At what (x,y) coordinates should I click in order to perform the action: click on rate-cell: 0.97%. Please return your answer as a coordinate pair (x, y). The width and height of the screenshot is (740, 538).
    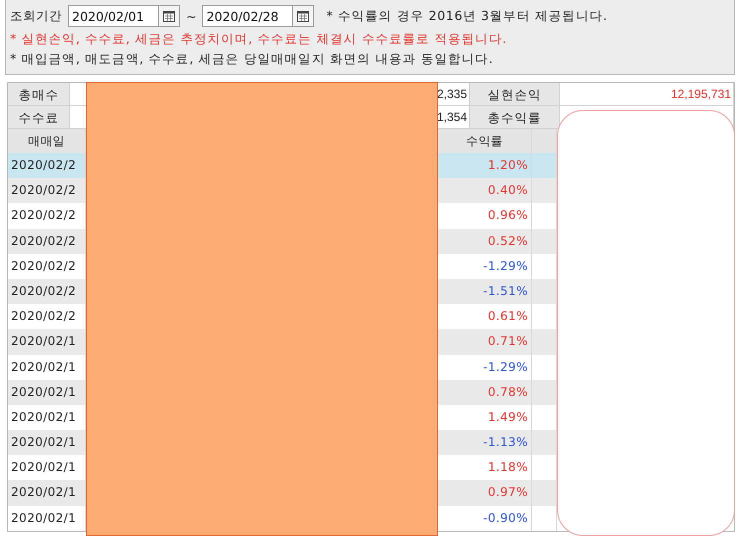
    Looking at the image, I should click on (485, 493).